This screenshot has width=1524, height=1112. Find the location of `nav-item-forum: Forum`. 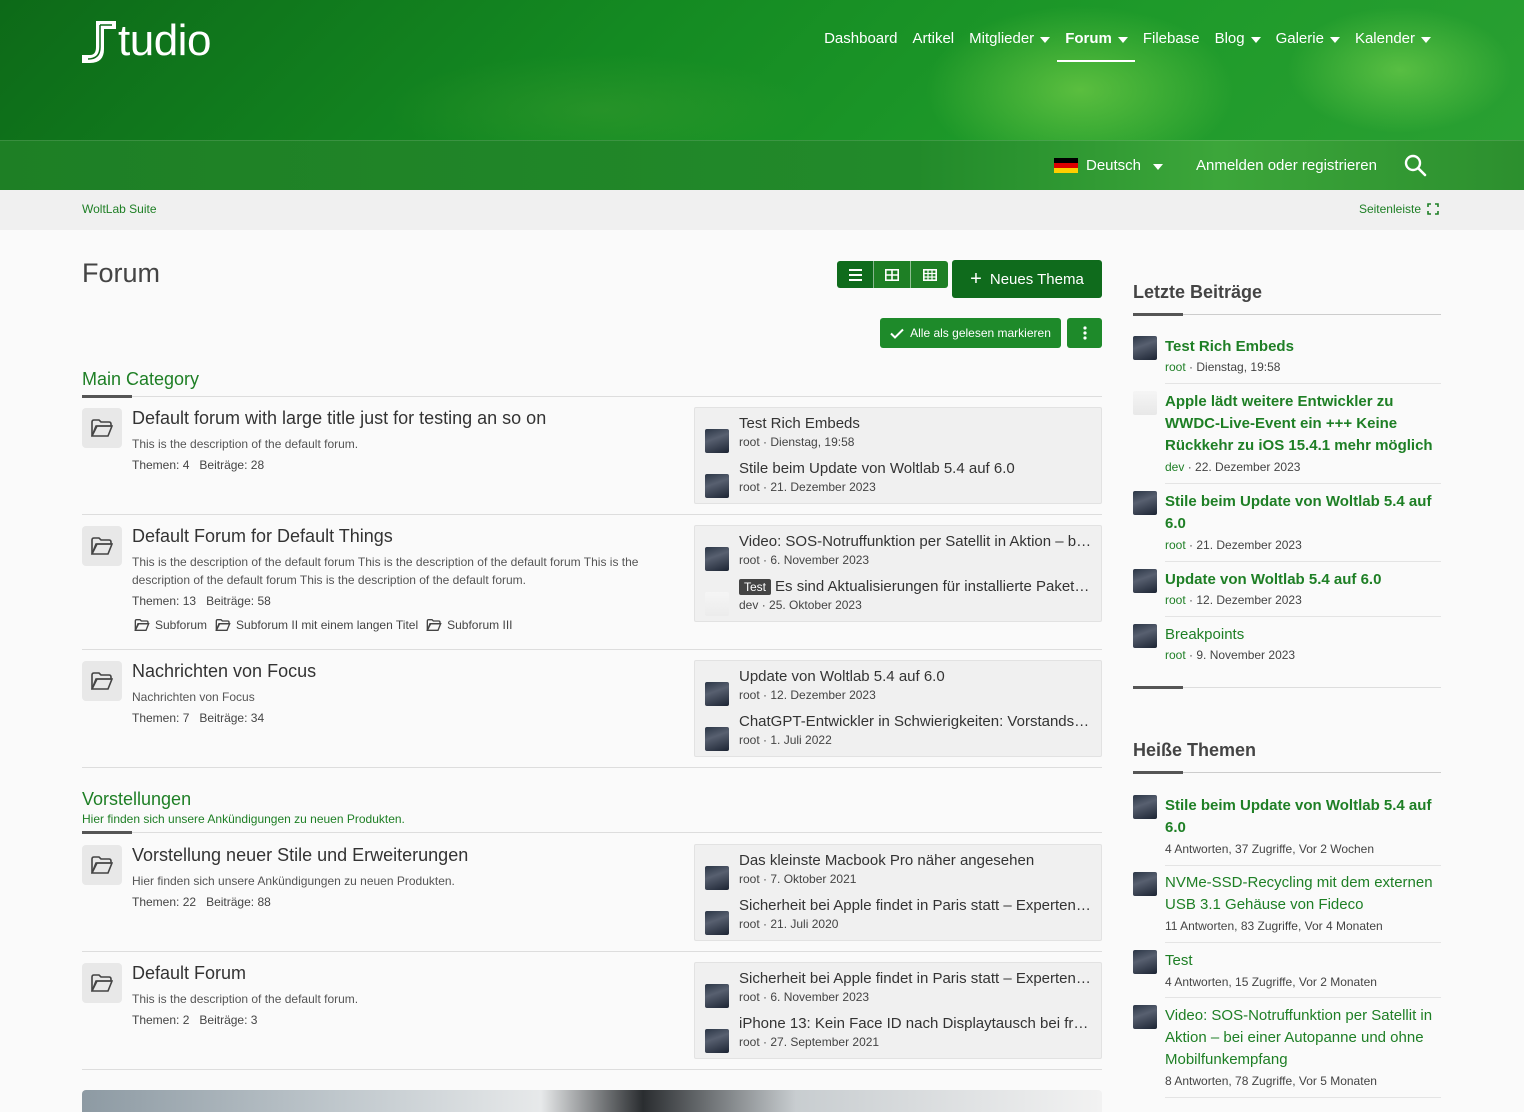

nav-item-forum: Forum is located at coordinates (1096, 45).